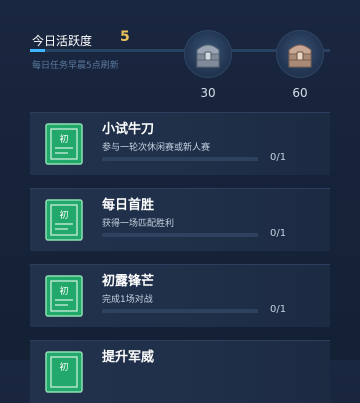  I want to click on task-description: 参与一轮次休闲赛或新人赛, so click(156, 148).